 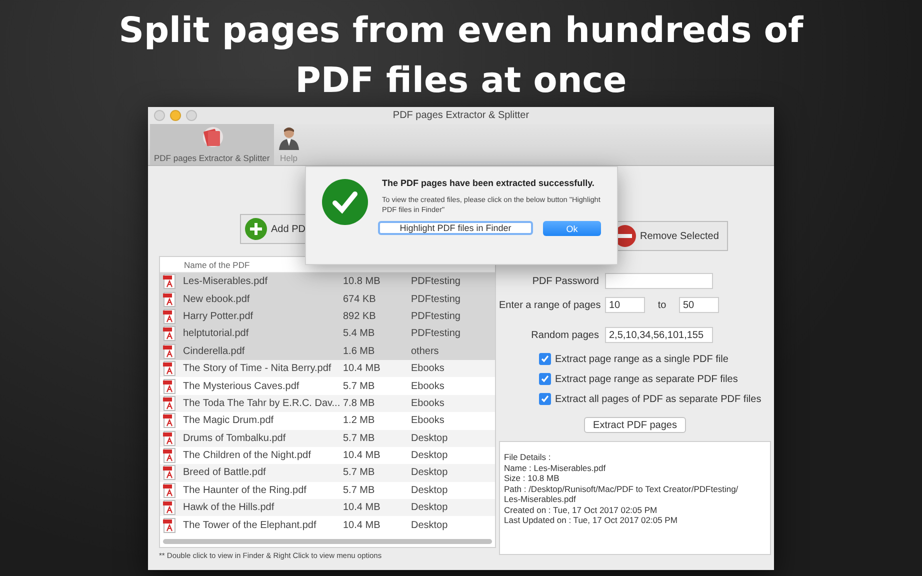 What do you see at coordinates (581, 509) in the screenshot?
I see `detail-line: Created on : Tue, 17 Oct 2017 02:05 PM` at bounding box center [581, 509].